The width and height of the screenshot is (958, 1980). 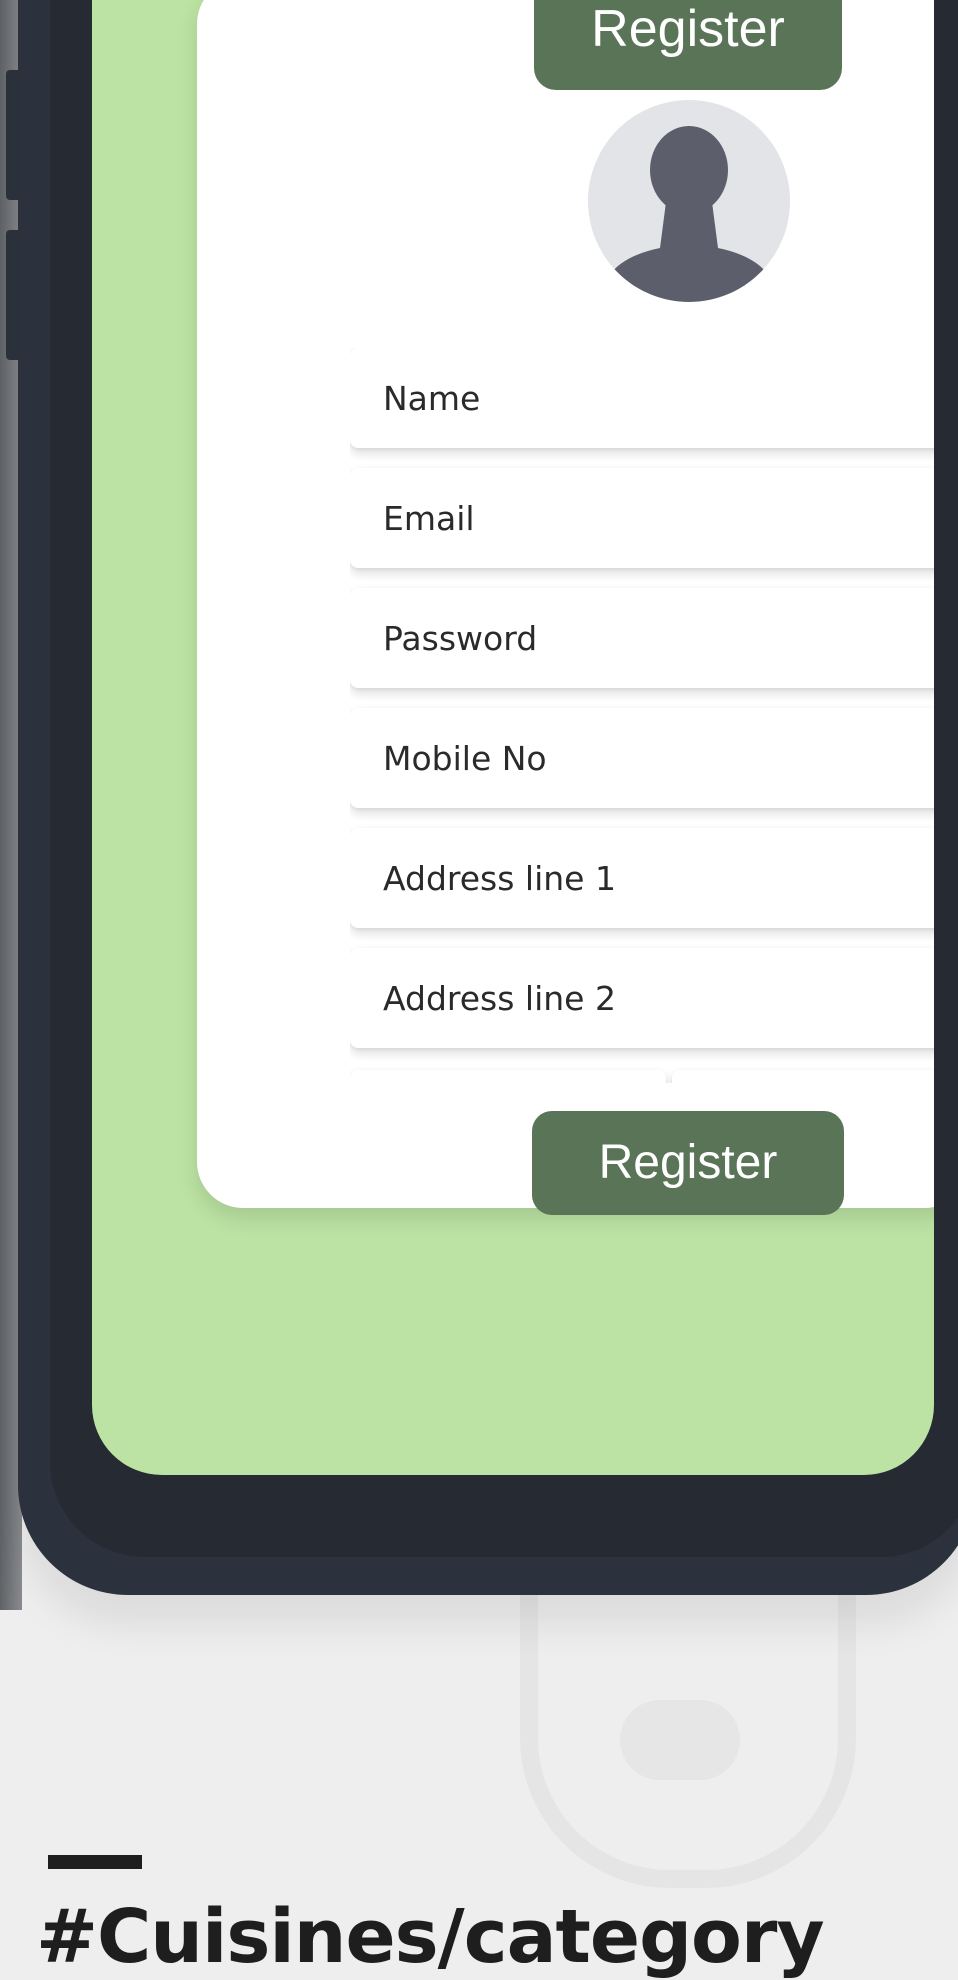 I want to click on section-caption: #Cuisines/category, so click(x=430, y=1937).